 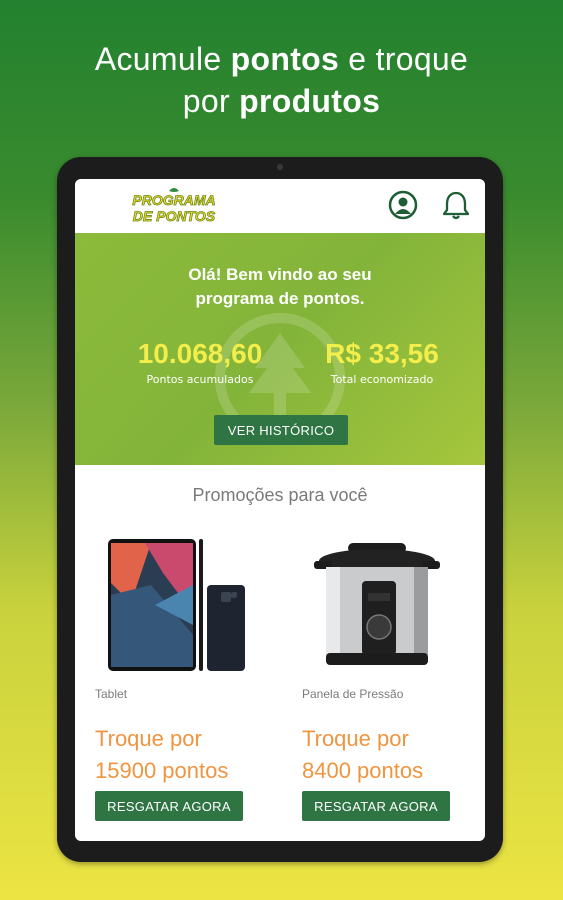 I want to click on view-history-button: VER HISTÓRICO, so click(x=281, y=430).